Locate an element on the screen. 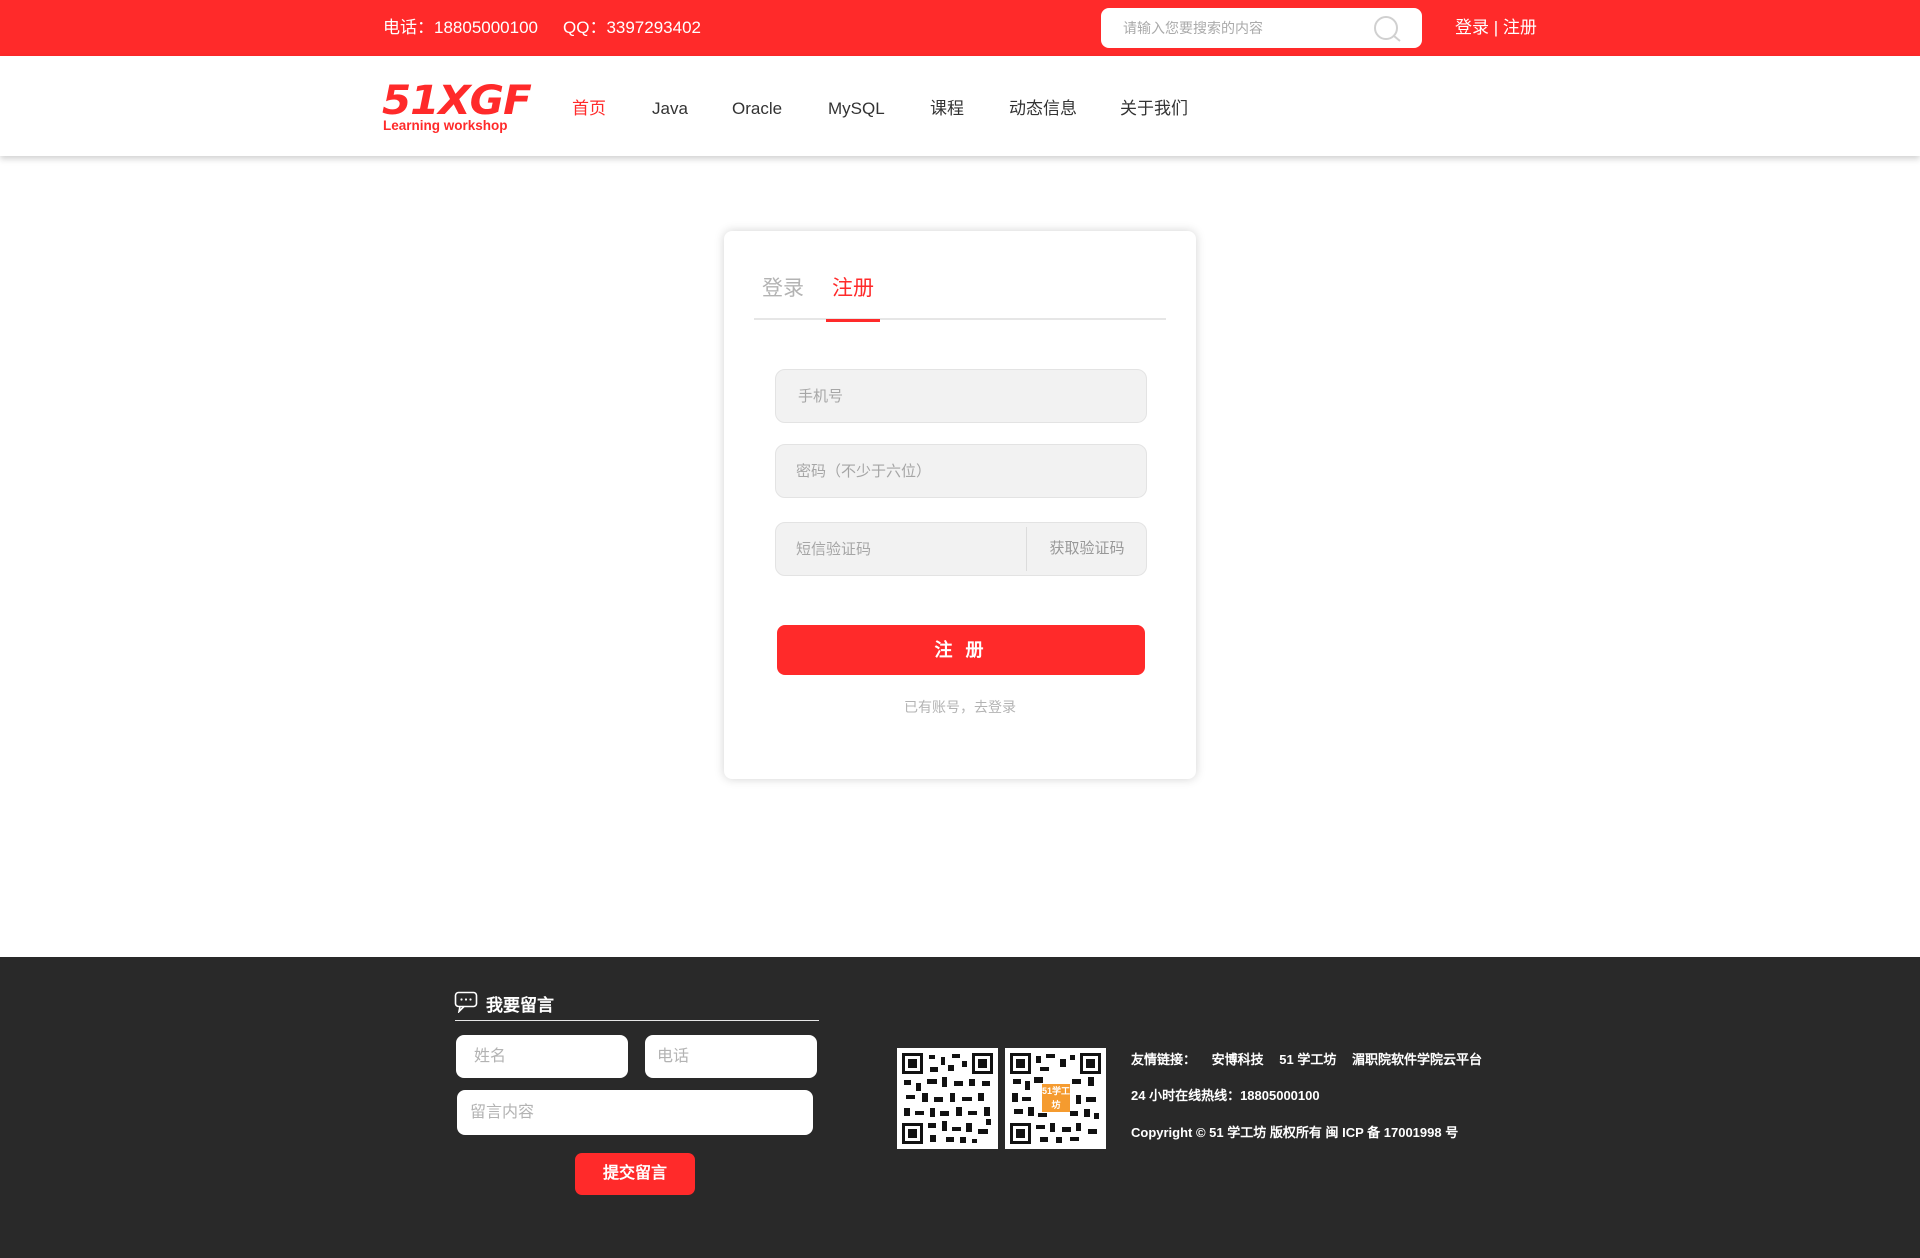  msg-tel-input is located at coordinates (731, 1056).